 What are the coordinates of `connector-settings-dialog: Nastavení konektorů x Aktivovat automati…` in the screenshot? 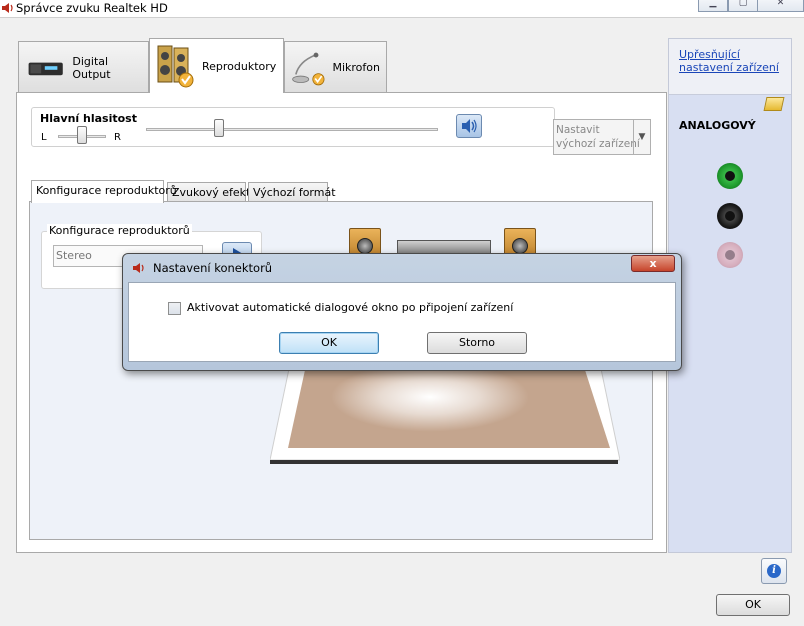 It's located at (402, 312).